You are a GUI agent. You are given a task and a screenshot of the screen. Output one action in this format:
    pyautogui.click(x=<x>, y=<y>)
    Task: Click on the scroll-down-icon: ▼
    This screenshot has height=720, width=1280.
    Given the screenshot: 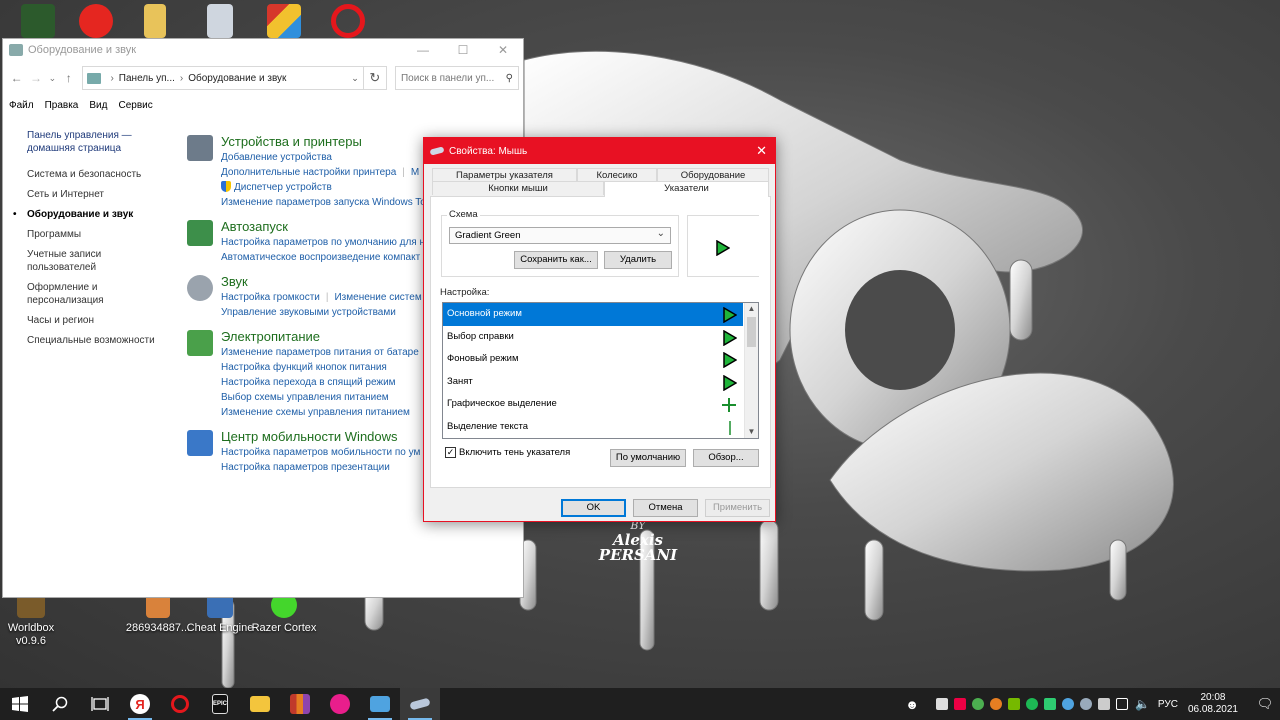 What is the action you would take?
    pyautogui.click(x=751, y=432)
    